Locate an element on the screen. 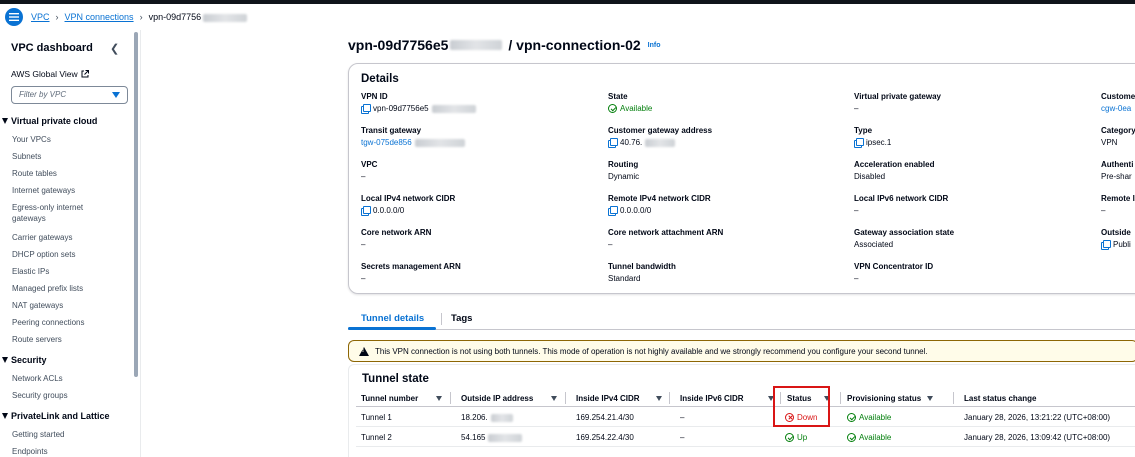  inside-ipv4: 169.254.21.4/30 is located at coordinates (605, 417).